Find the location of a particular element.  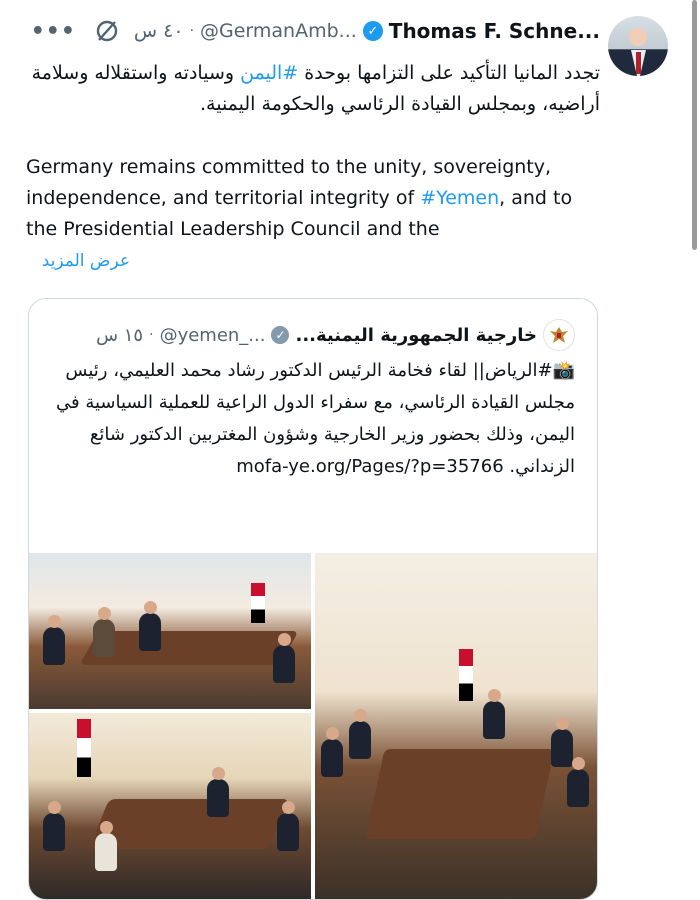

scrollbar is located at coordinates (694, 125).